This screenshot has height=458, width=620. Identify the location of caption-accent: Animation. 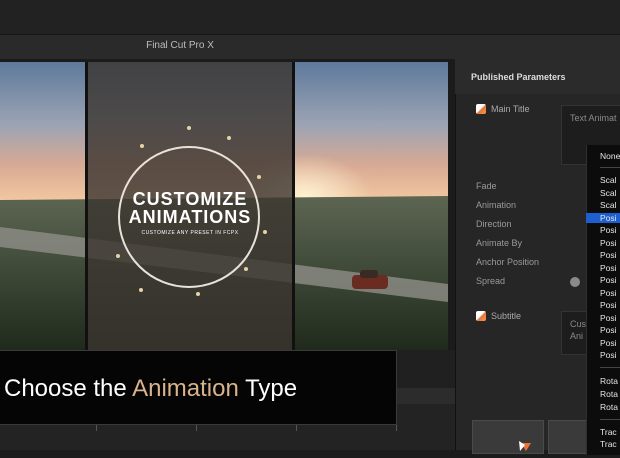
(185, 388).